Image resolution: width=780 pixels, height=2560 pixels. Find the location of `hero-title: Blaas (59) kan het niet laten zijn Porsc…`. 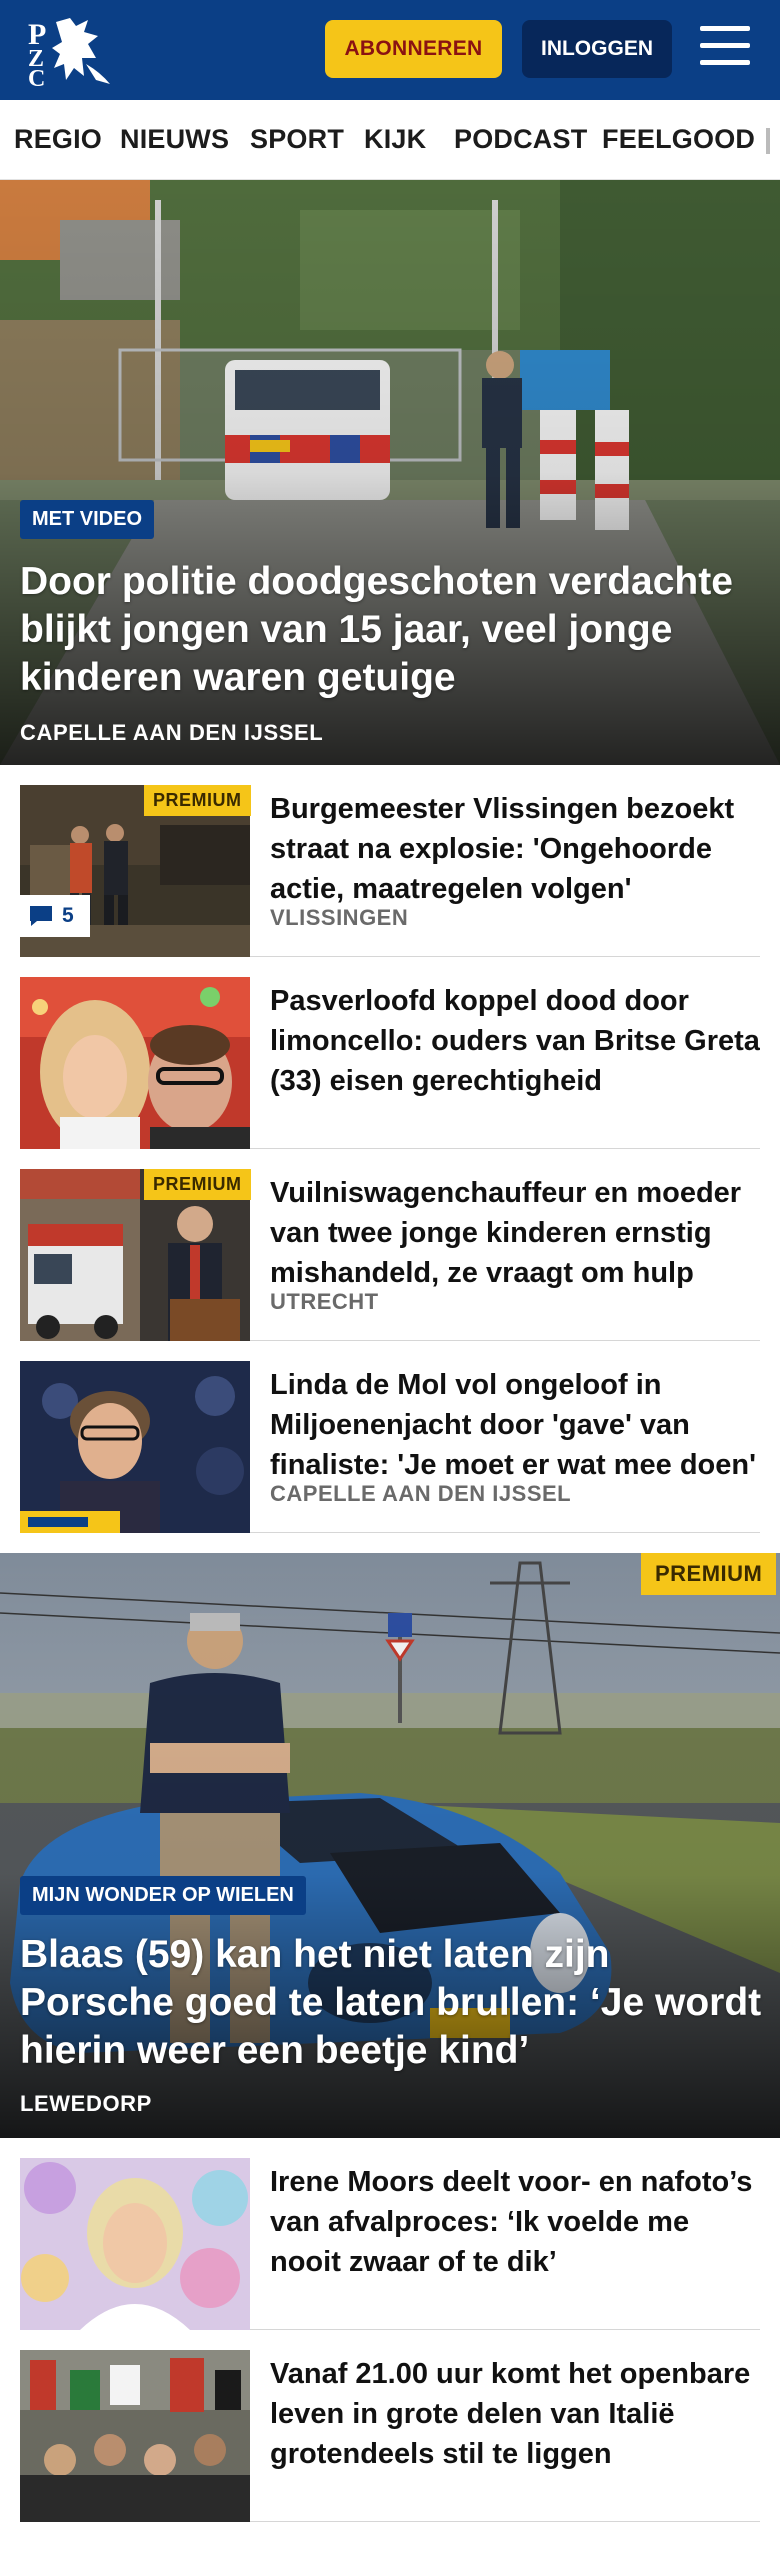

hero-title: Blaas (59) kan het niet laten zijn Porsc… is located at coordinates (392, 2003).